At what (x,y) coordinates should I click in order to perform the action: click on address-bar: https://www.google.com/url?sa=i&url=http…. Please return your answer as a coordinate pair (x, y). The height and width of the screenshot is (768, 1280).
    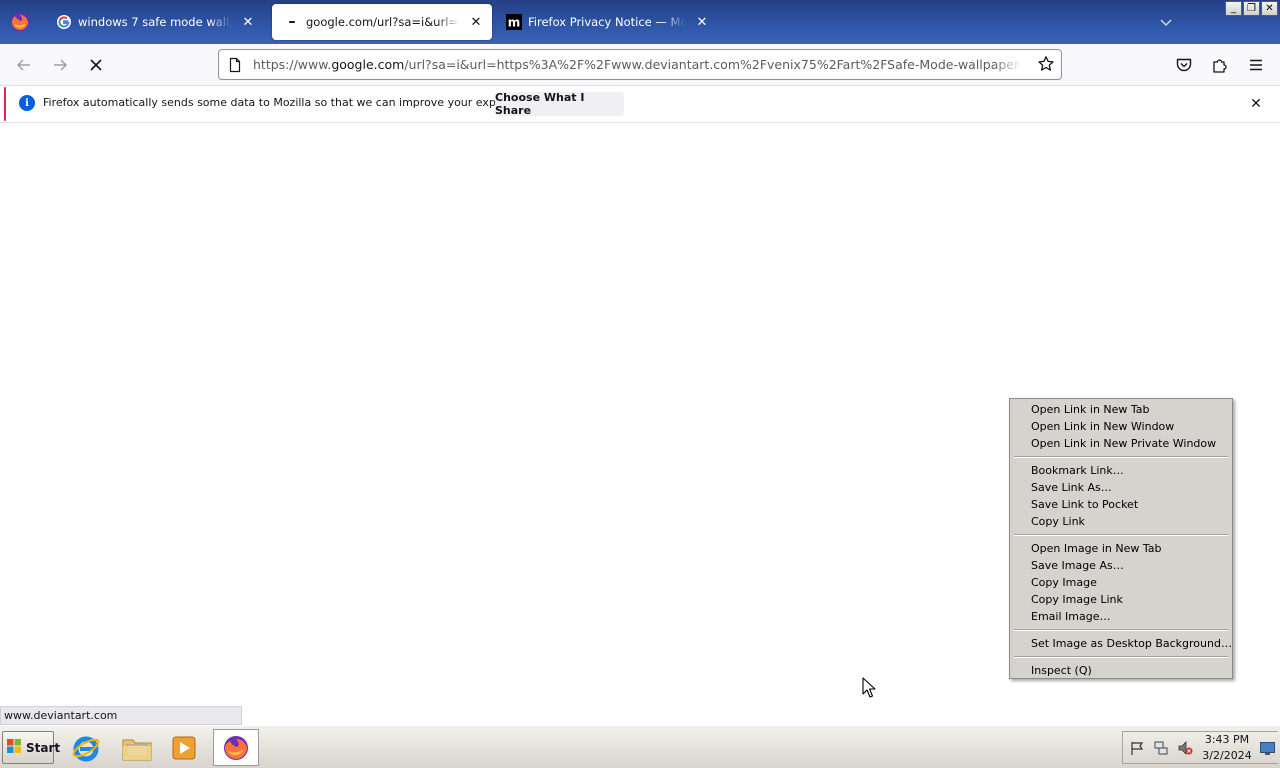
    Looking at the image, I should click on (640, 64).